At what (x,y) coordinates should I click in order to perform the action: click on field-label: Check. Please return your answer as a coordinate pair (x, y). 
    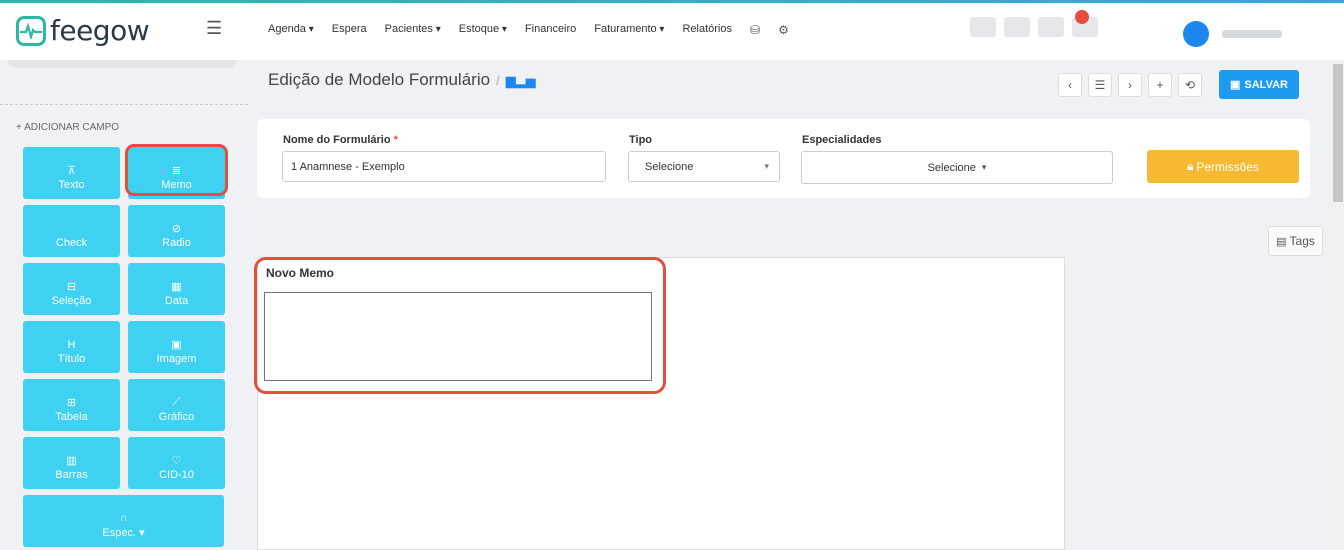
    Looking at the image, I should click on (71, 243).